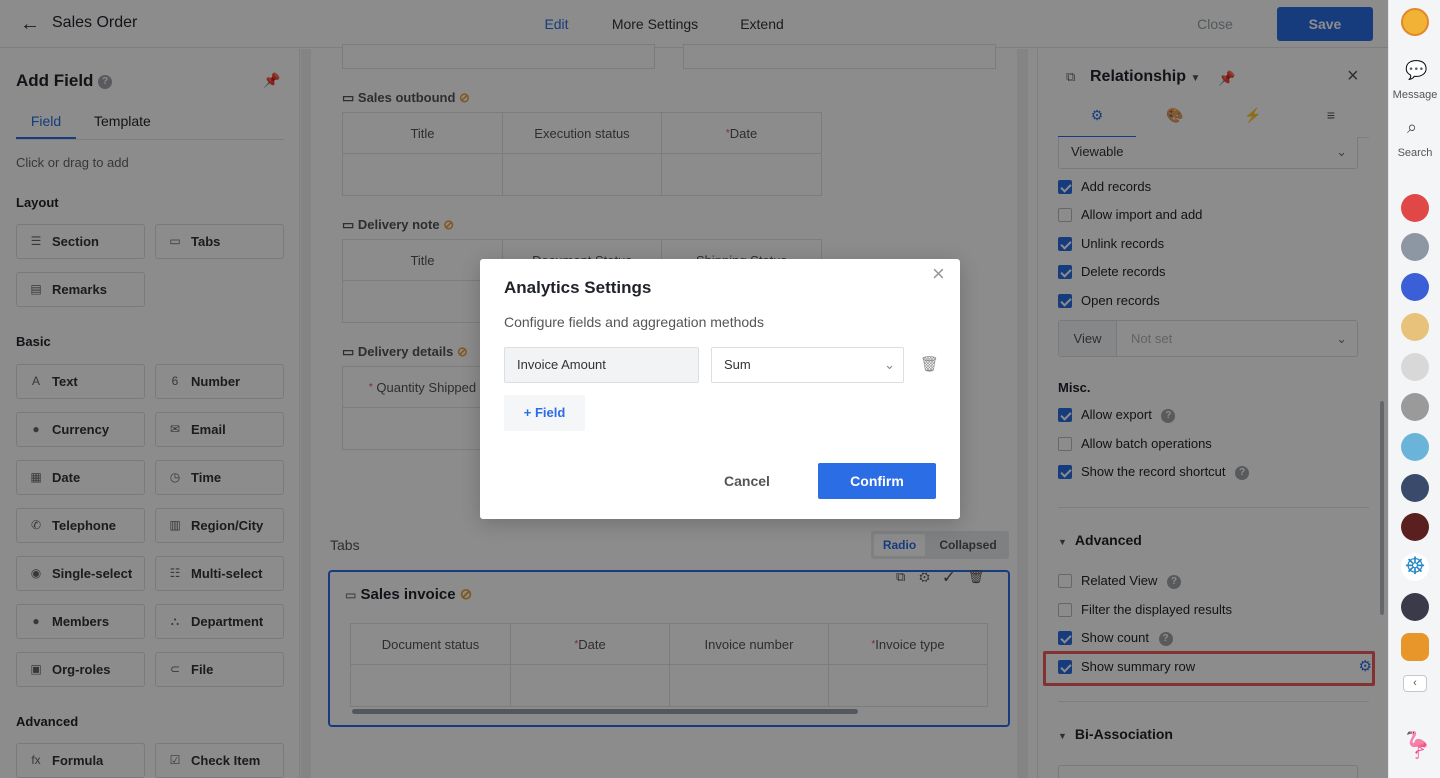  Describe the element at coordinates (1415, 287) in the screenshot. I see `lightning-app-icon` at that location.